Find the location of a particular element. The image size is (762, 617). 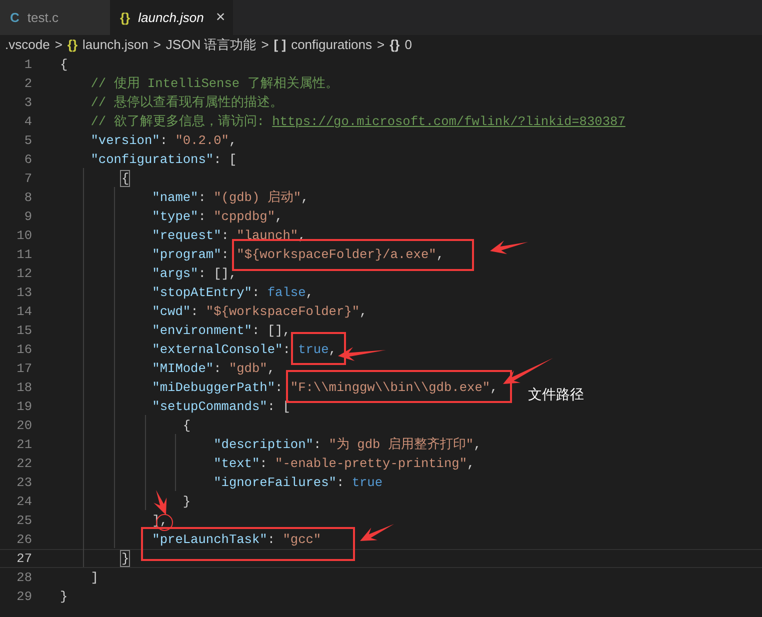

json-string: "F:\\minggw\\bin\\gdb.exe" is located at coordinates (390, 387).